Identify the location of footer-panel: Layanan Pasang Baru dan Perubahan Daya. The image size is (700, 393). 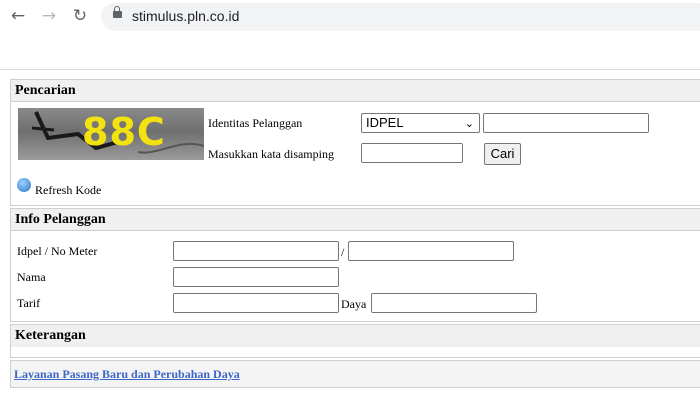
(355, 374).